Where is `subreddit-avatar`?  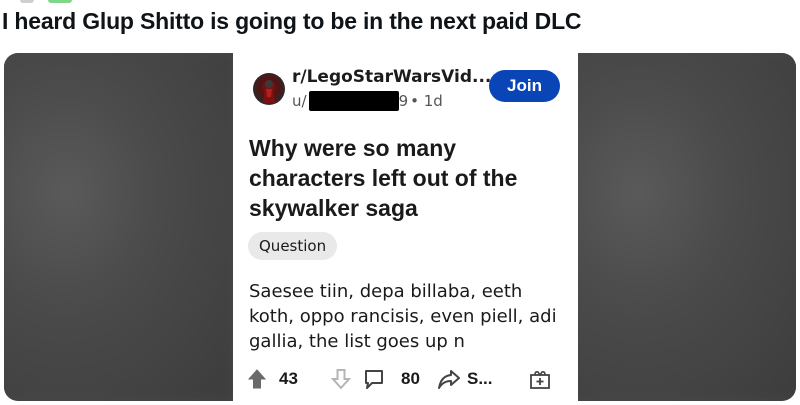
subreddit-avatar is located at coordinates (269, 89).